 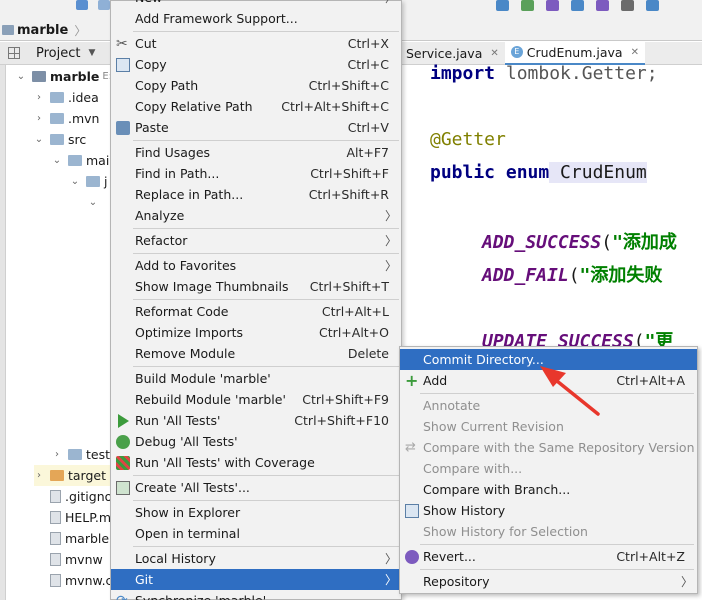 I want to click on menu-item-label: Add, so click(x=435, y=380).